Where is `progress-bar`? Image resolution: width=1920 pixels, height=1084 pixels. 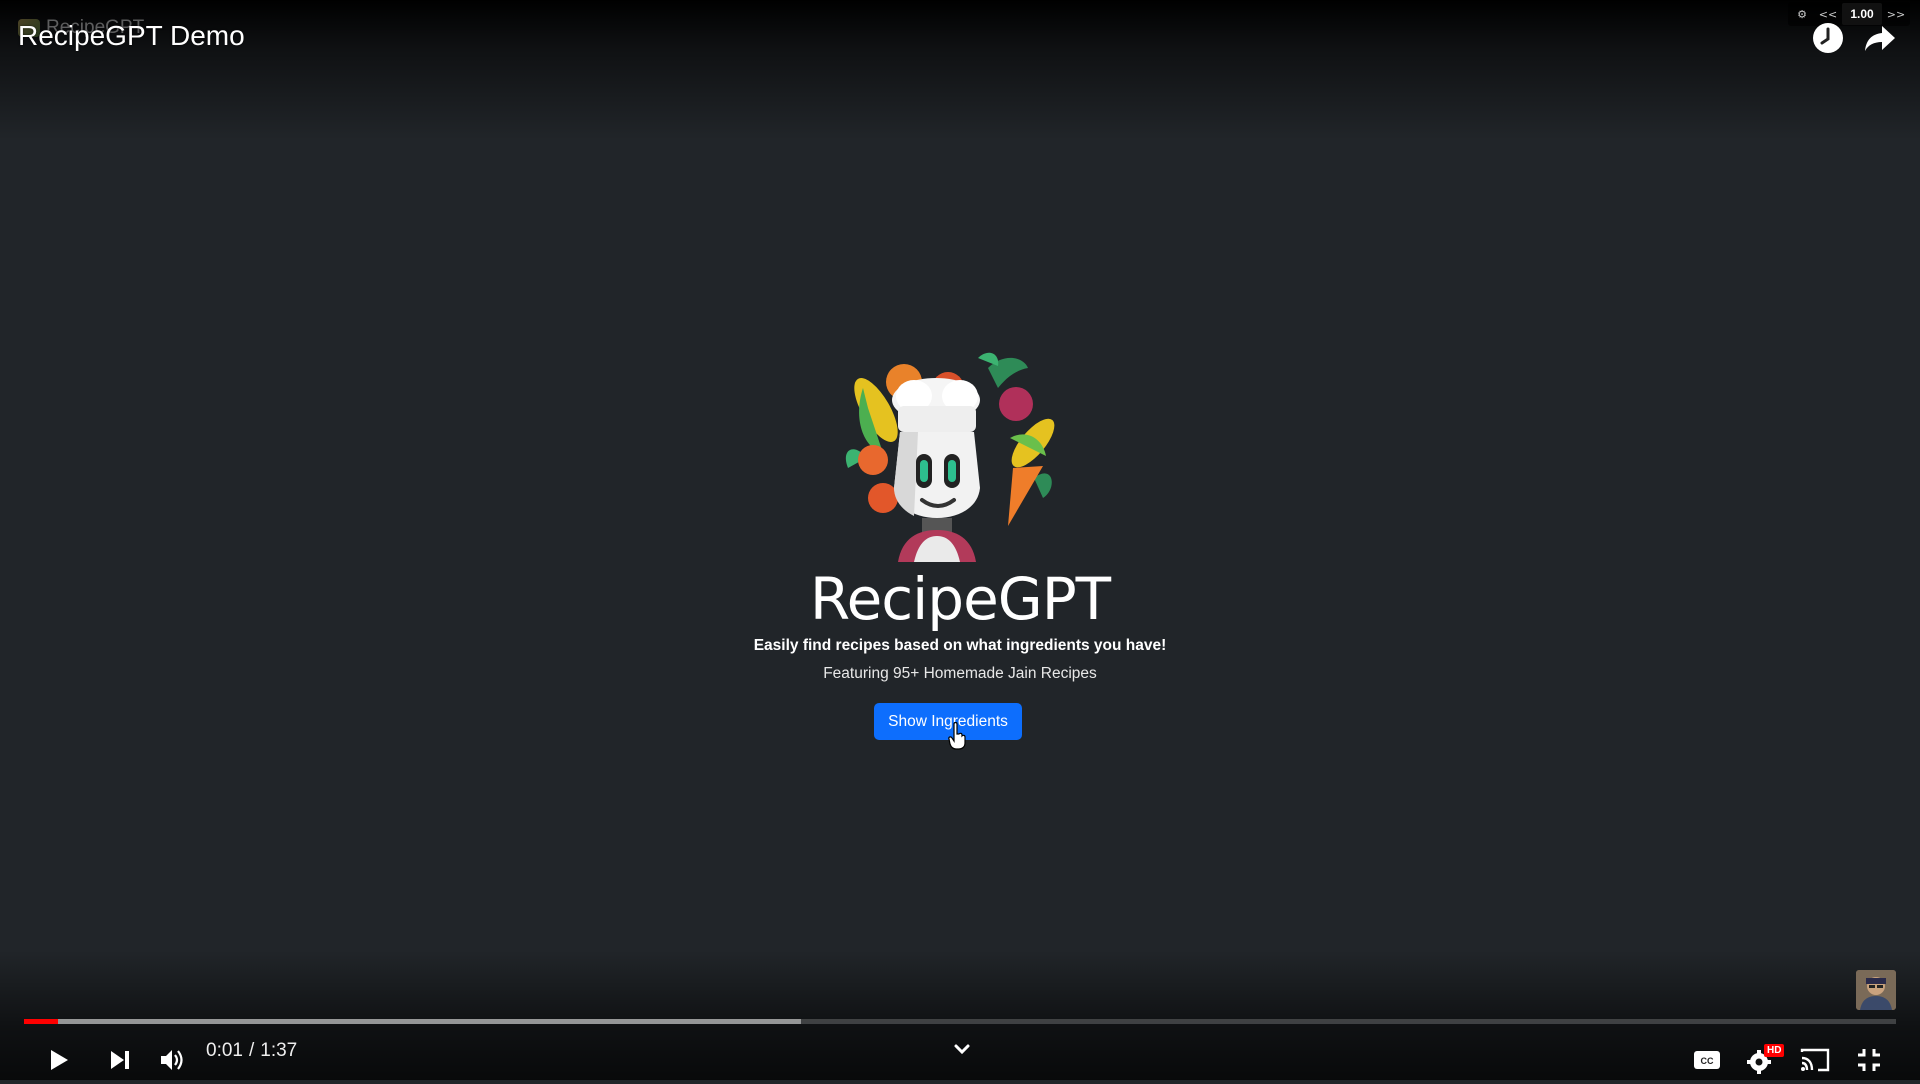 progress-bar is located at coordinates (960, 1021).